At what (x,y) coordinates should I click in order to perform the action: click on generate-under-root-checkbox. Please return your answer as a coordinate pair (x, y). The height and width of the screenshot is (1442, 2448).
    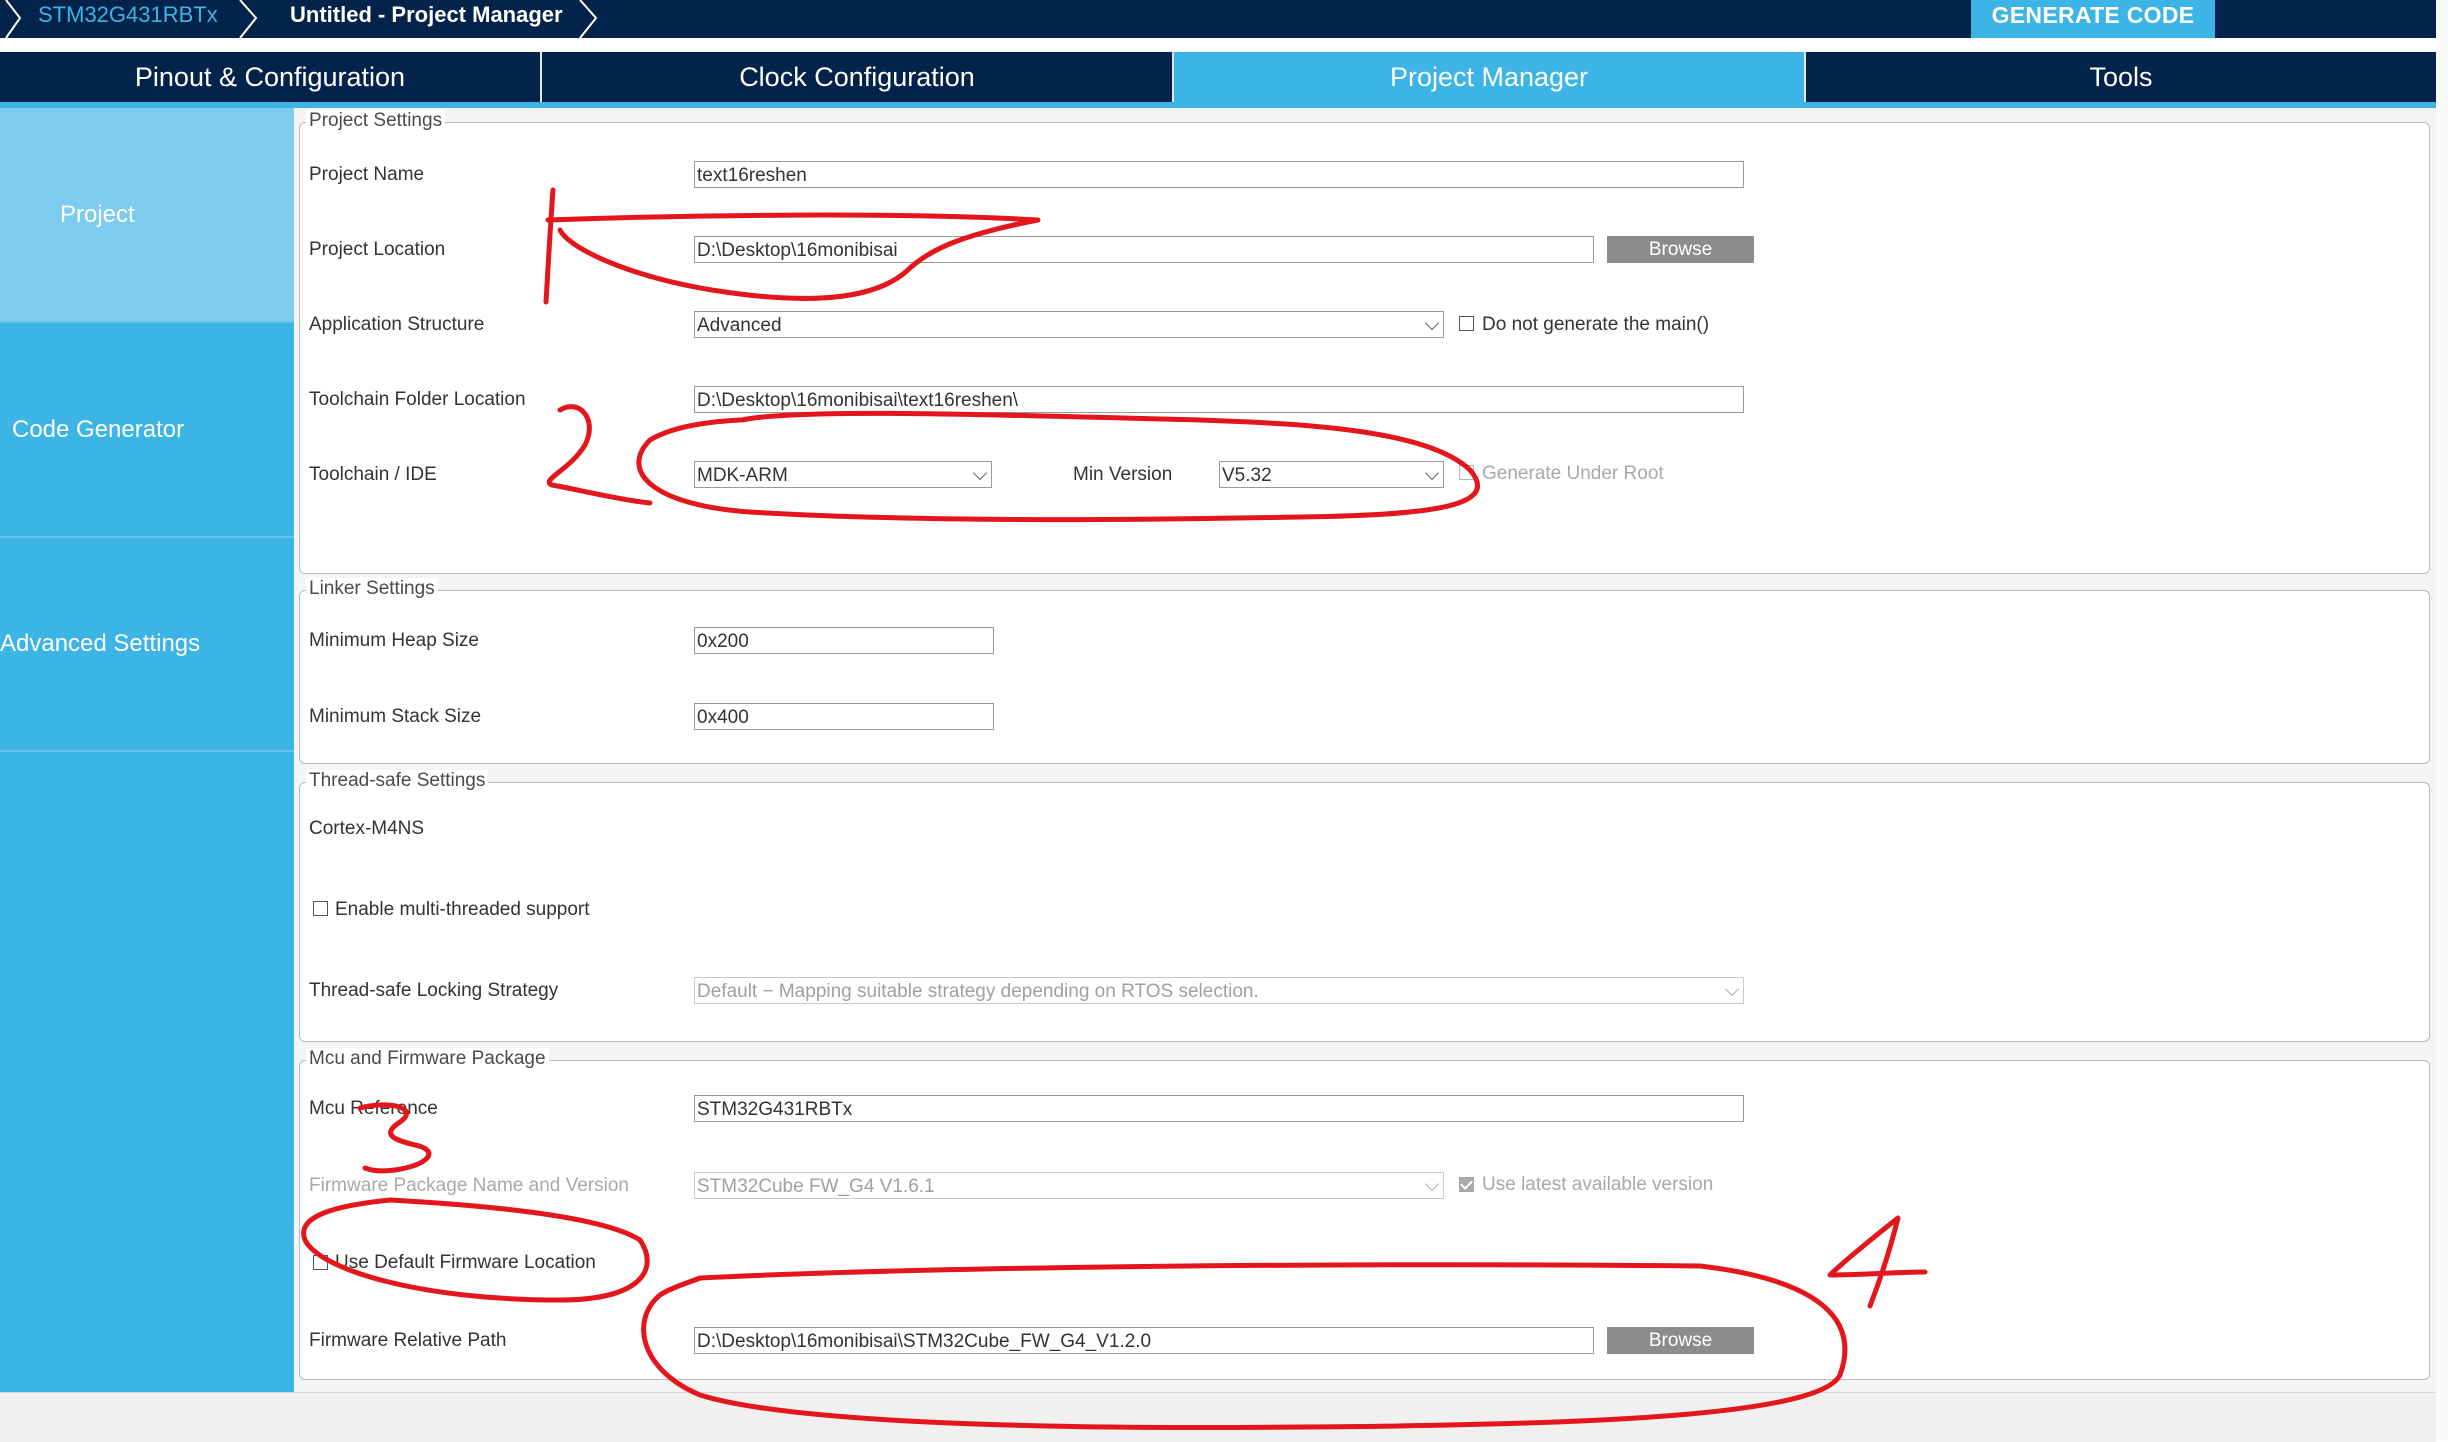
    Looking at the image, I should click on (1466, 472).